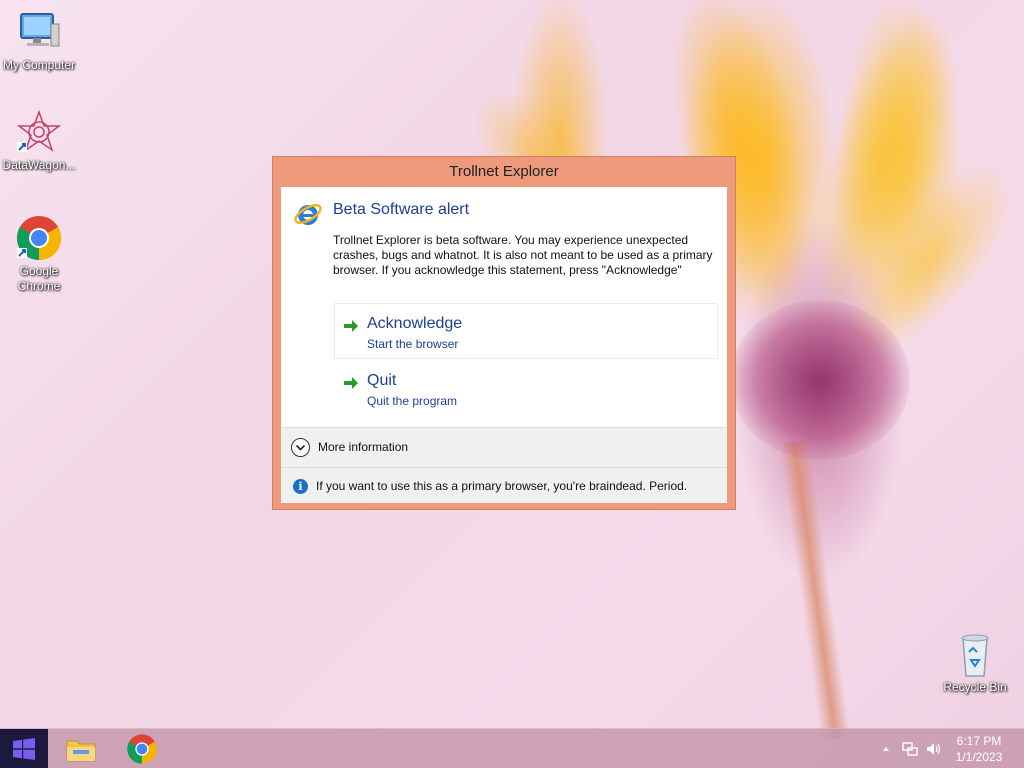 Image resolution: width=1024 pixels, height=768 pixels. I want to click on wallpaper-flower-center, so click(820, 380).